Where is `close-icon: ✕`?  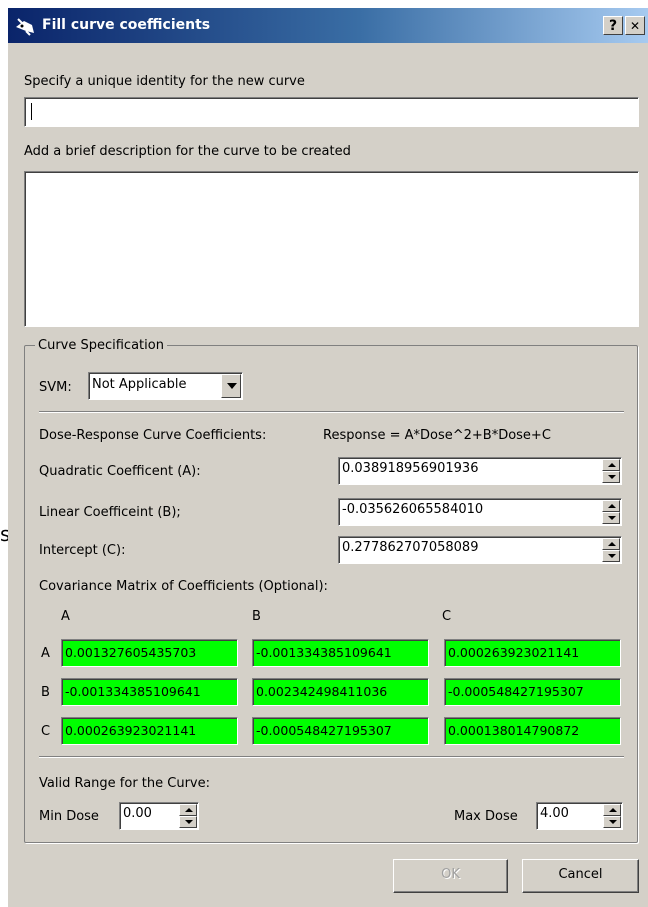
close-icon: ✕ is located at coordinates (635, 26).